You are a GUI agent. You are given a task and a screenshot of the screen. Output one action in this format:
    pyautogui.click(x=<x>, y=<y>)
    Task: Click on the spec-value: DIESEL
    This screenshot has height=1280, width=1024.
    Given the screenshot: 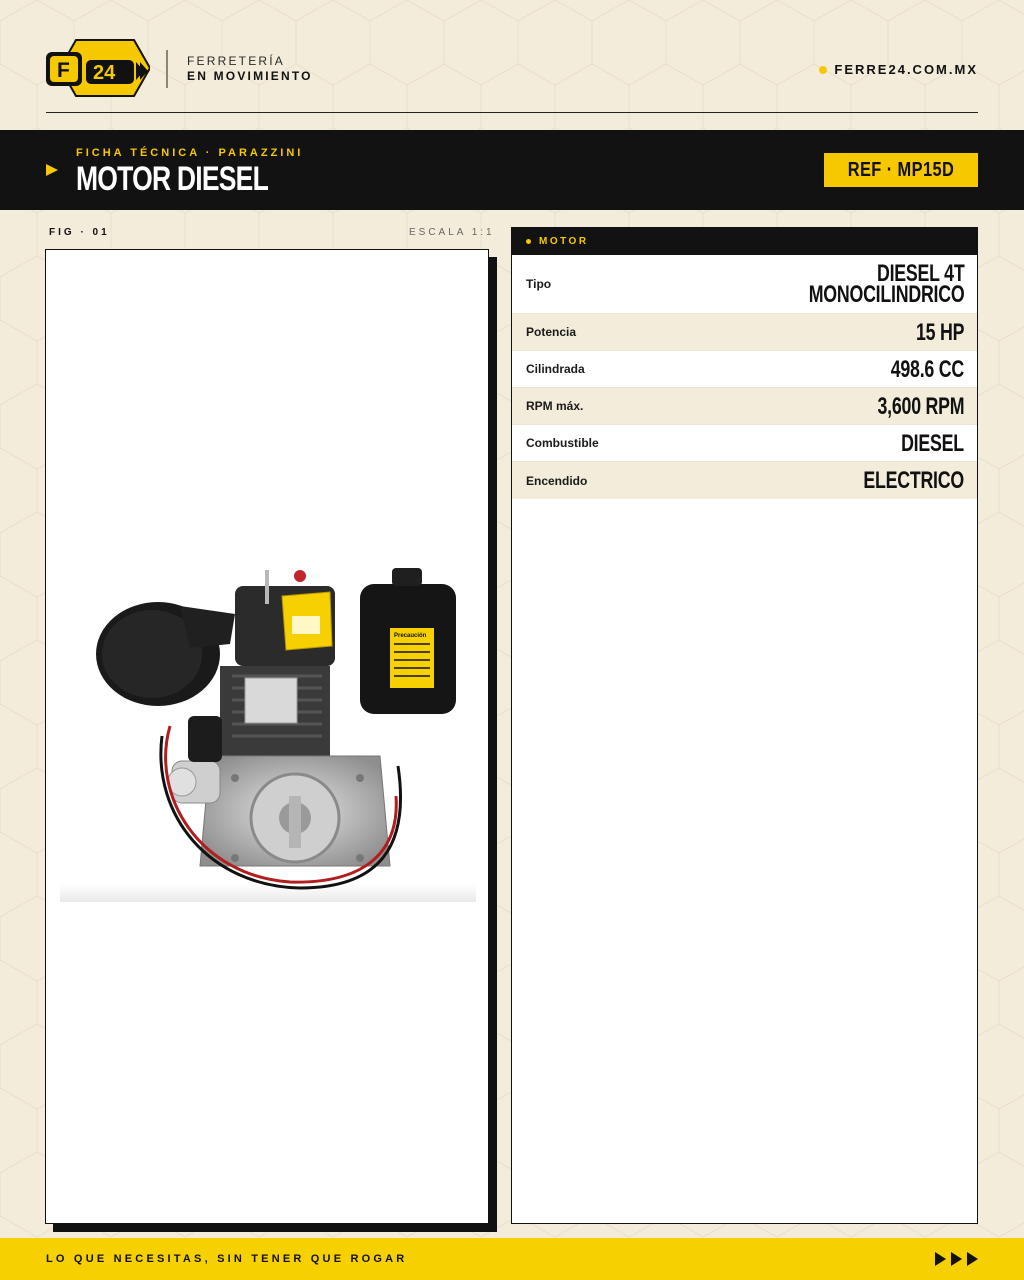 What is the action you would take?
    pyautogui.click(x=932, y=443)
    